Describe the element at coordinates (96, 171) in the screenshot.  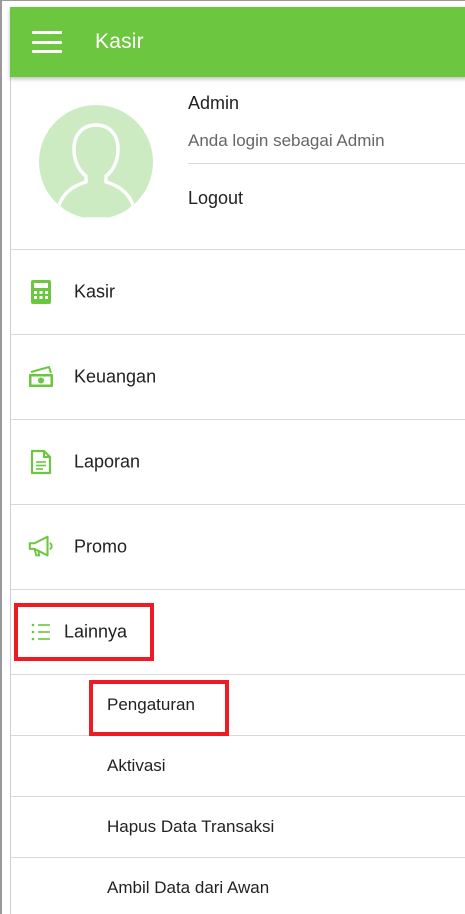
I see `person-silhouette-icon` at that location.